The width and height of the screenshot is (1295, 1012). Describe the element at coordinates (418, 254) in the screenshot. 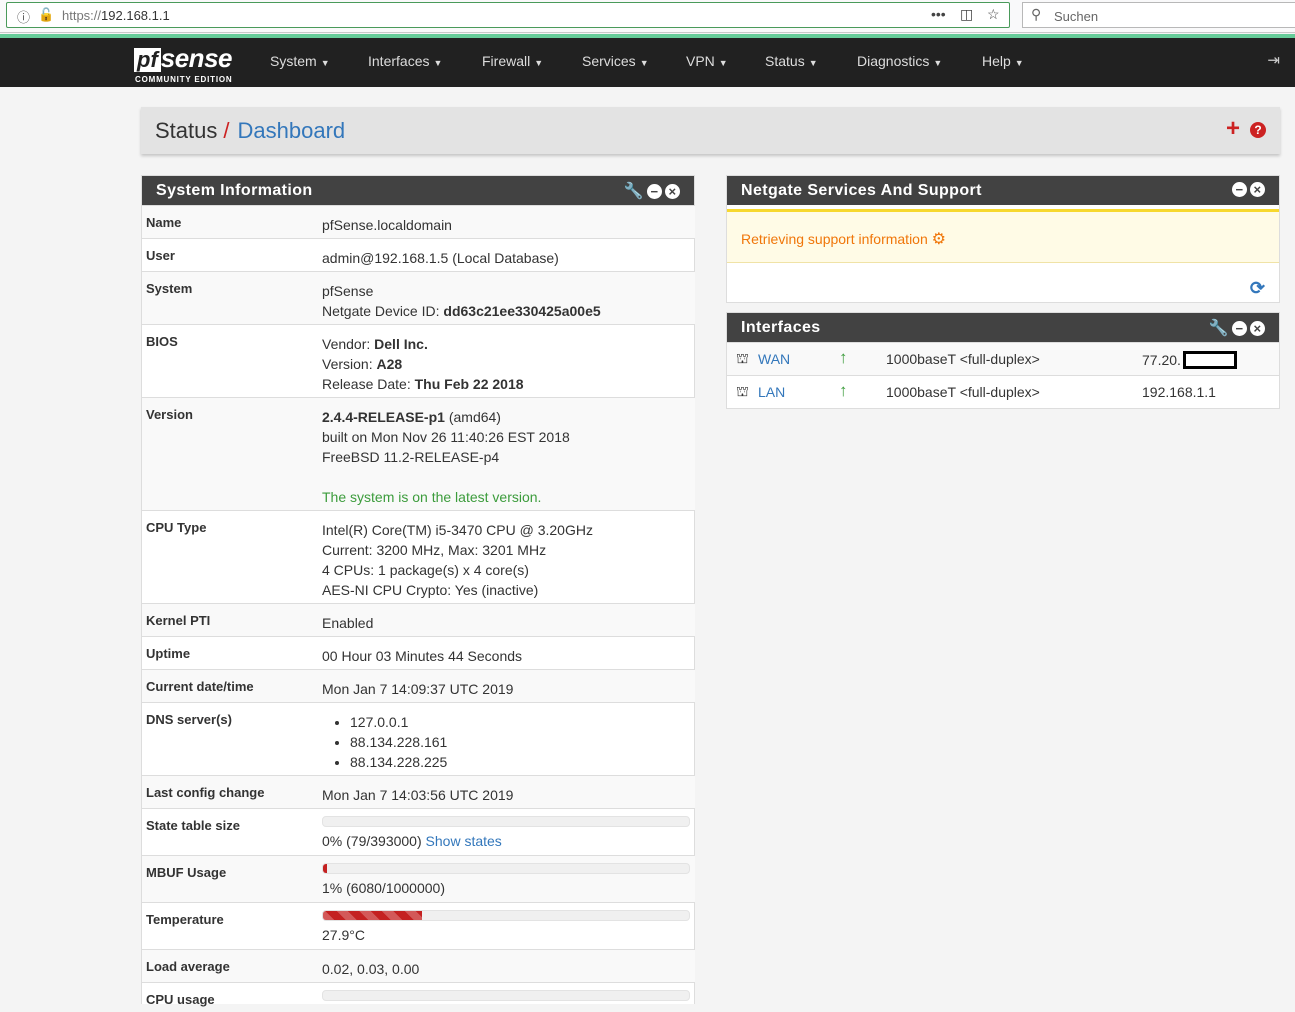

I see `table-row: User admin@192.168.1.5 (Local Database)` at that location.